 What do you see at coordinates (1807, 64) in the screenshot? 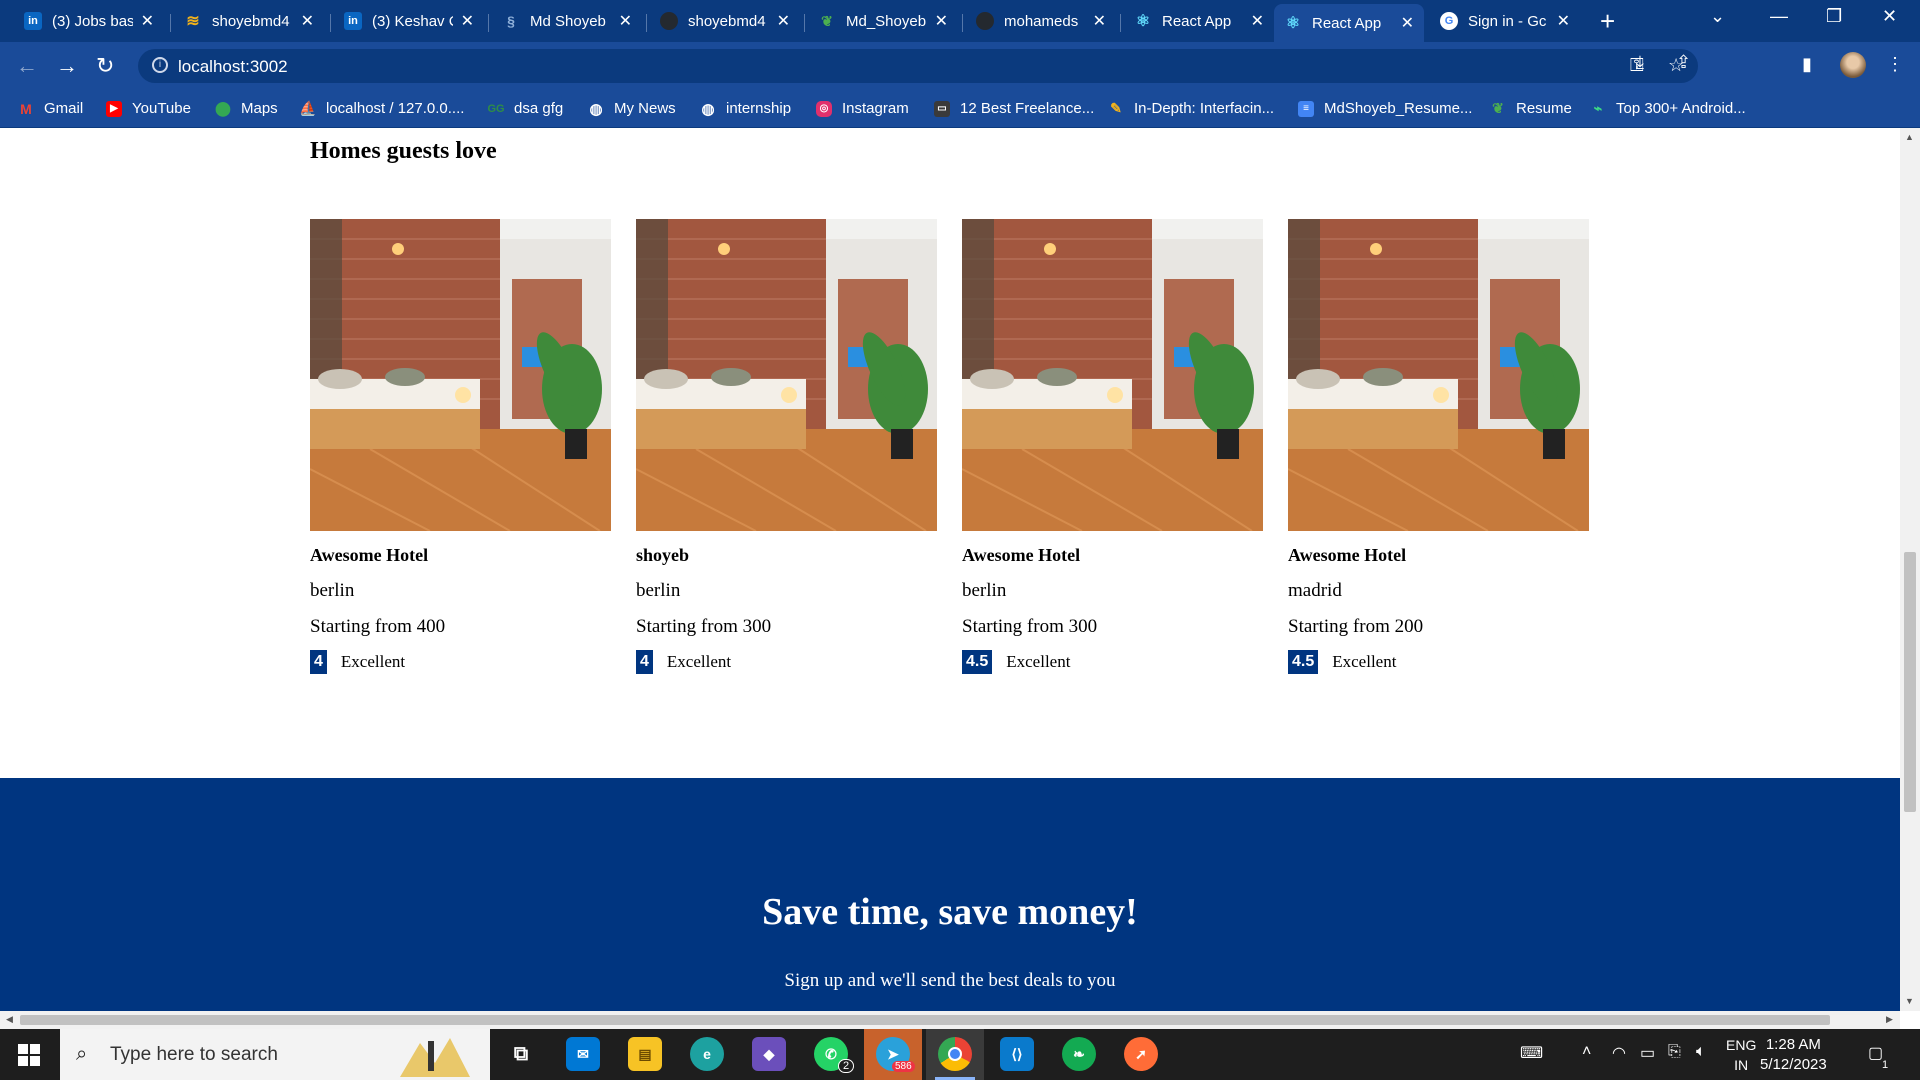
I see `side-panel-icon: ▮` at bounding box center [1807, 64].